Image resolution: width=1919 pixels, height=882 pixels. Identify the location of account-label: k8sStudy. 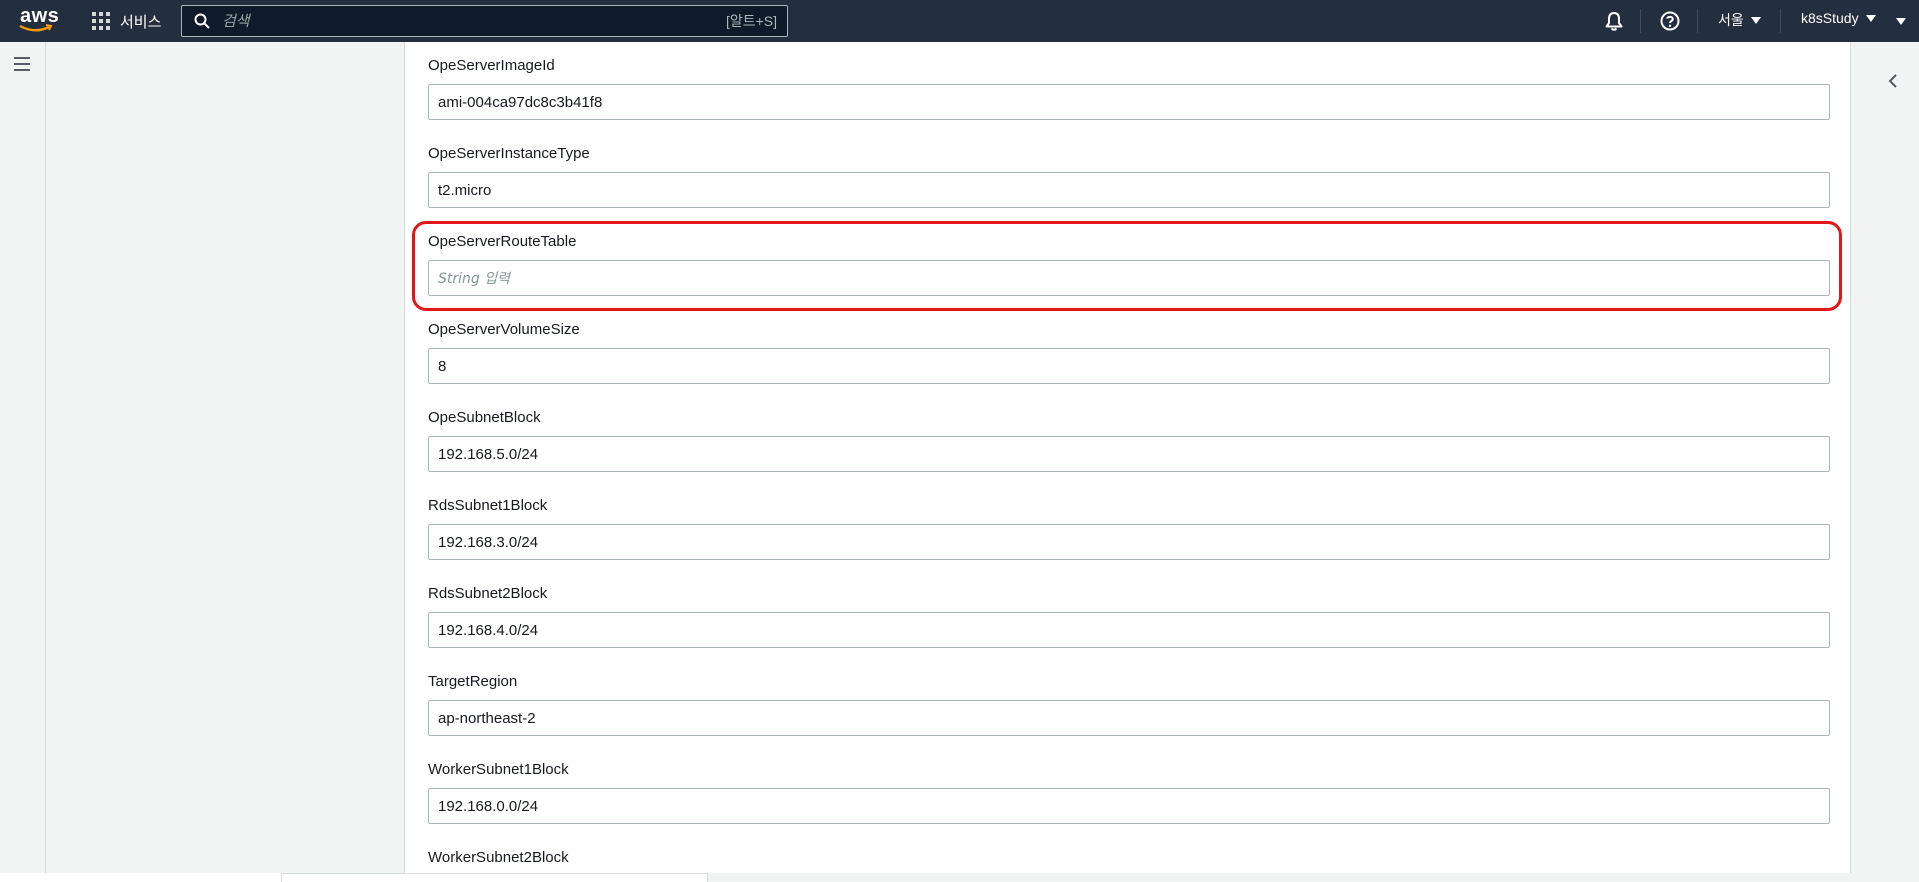
(1830, 18).